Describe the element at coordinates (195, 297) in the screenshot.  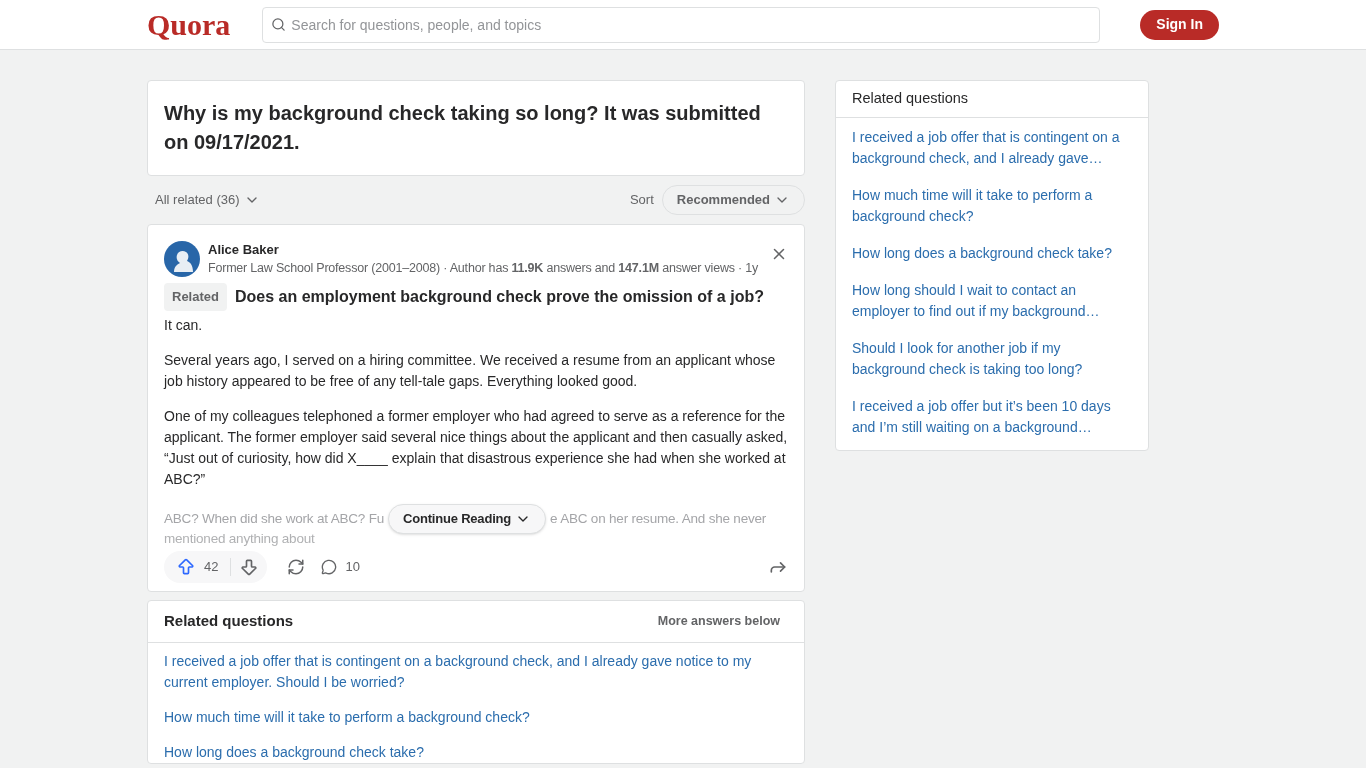
I see `related-badge: Related` at that location.